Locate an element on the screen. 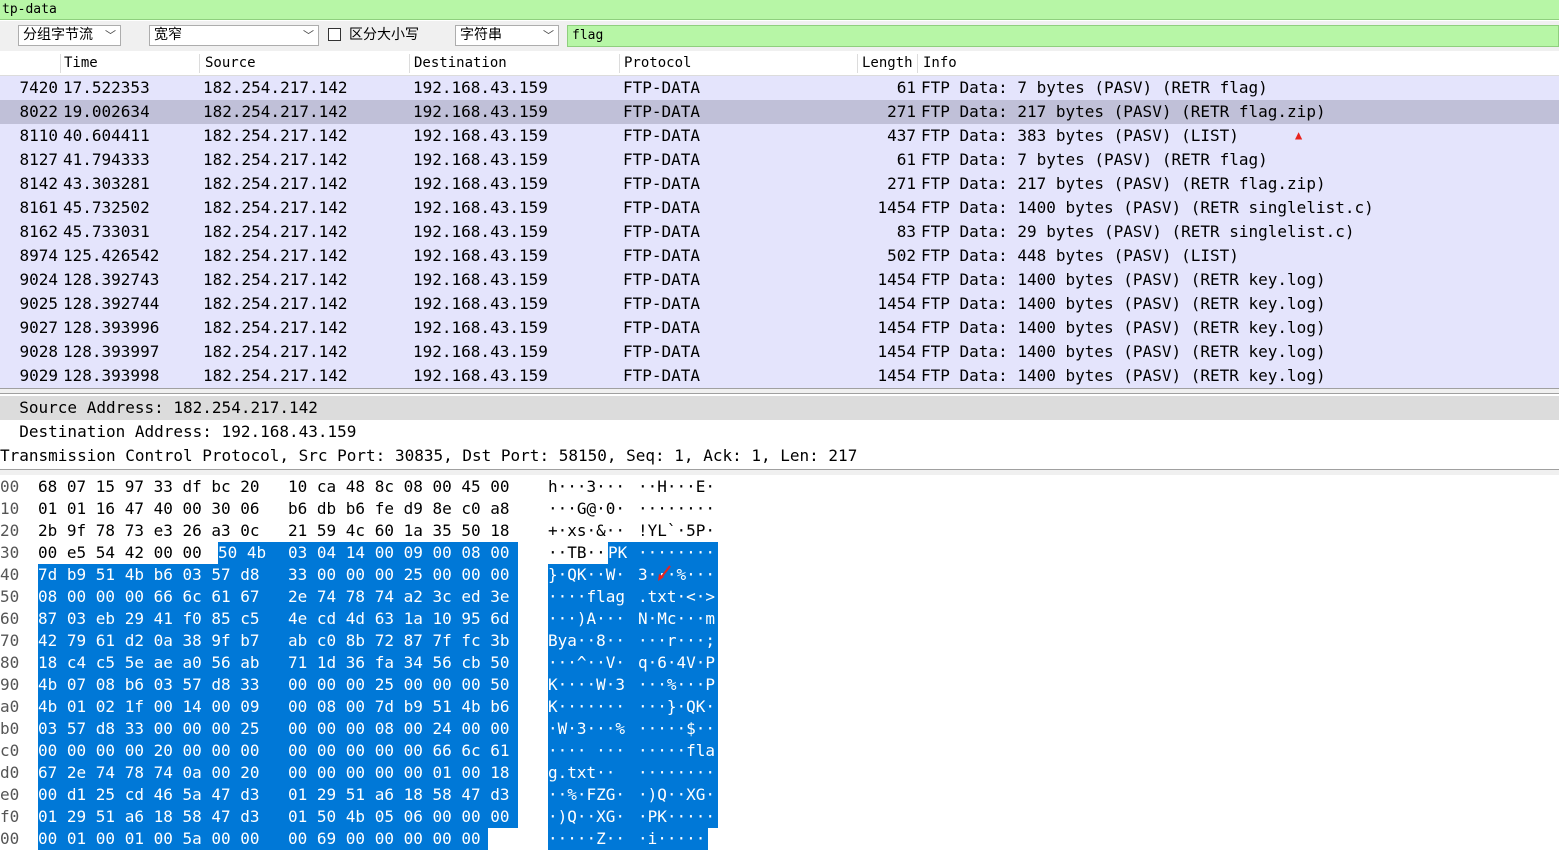 Image resolution: width=1559 pixels, height=865 pixels. packet-src: 182.254.217.142 is located at coordinates (275, 255).